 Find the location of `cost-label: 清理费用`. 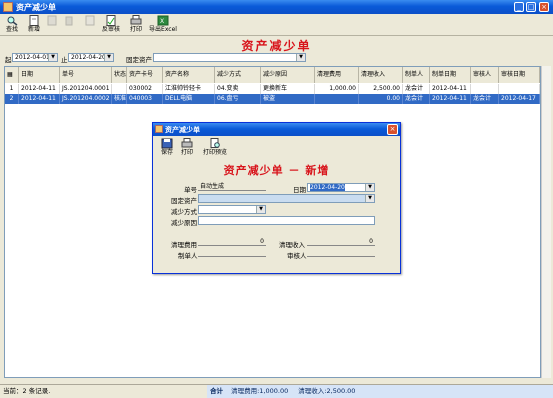

cost-label: 清理费用 is located at coordinates (184, 245).